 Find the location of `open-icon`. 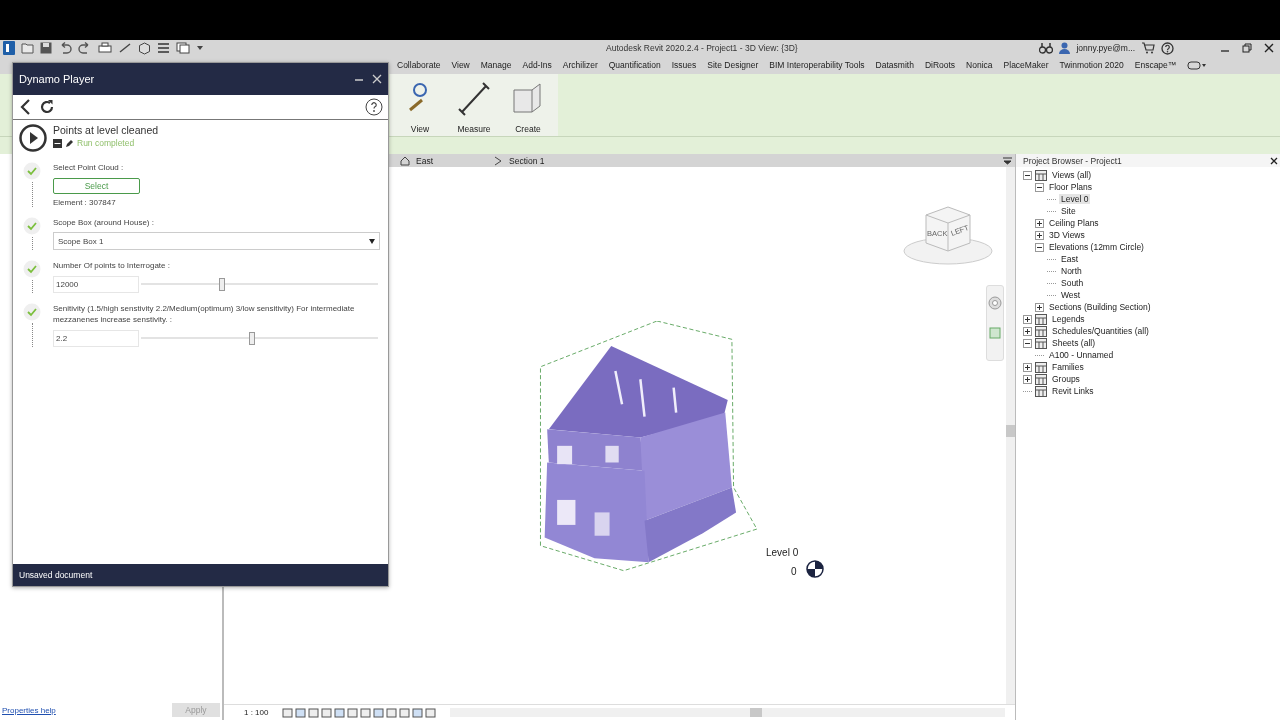

open-icon is located at coordinates (27, 48).